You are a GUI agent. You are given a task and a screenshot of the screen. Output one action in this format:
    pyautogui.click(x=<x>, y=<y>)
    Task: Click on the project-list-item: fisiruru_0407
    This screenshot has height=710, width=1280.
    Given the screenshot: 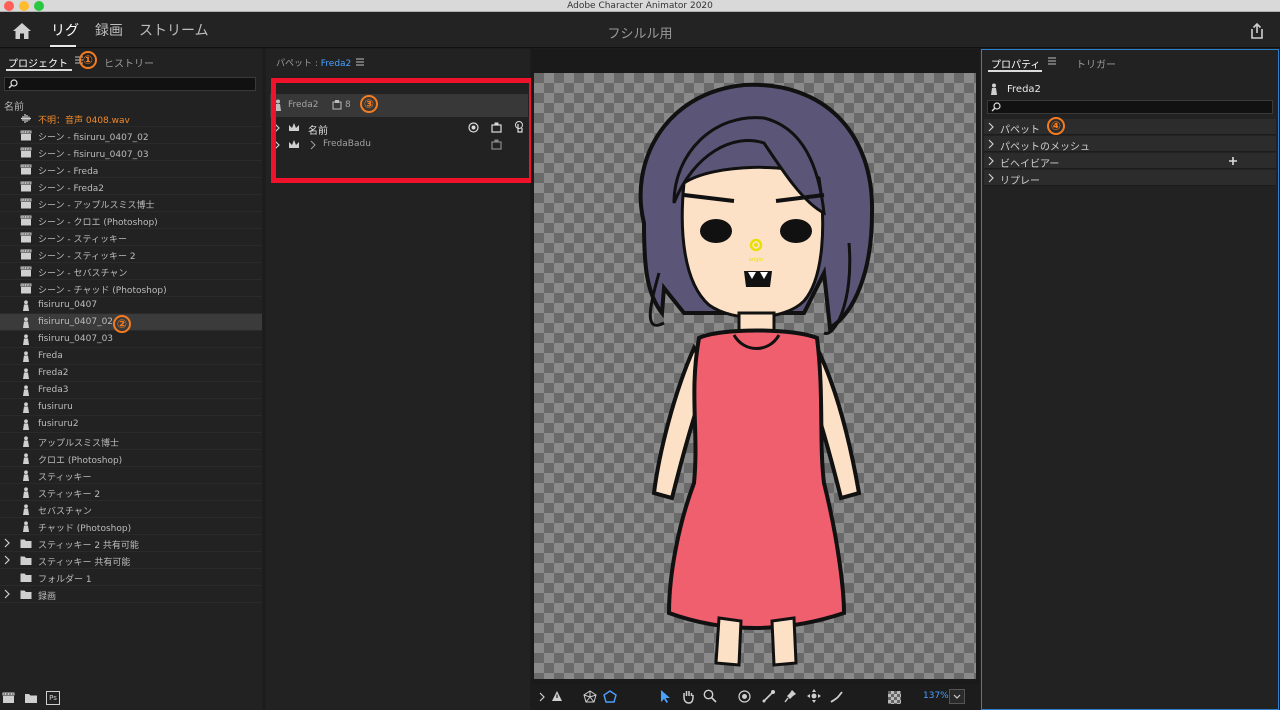 What is the action you would take?
    pyautogui.click(x=131, y=305)
    